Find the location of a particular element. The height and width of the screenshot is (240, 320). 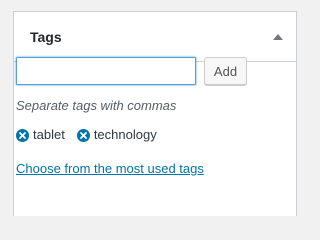

tag-hint: Separate tags with commas is located at coordinates (96, 105).